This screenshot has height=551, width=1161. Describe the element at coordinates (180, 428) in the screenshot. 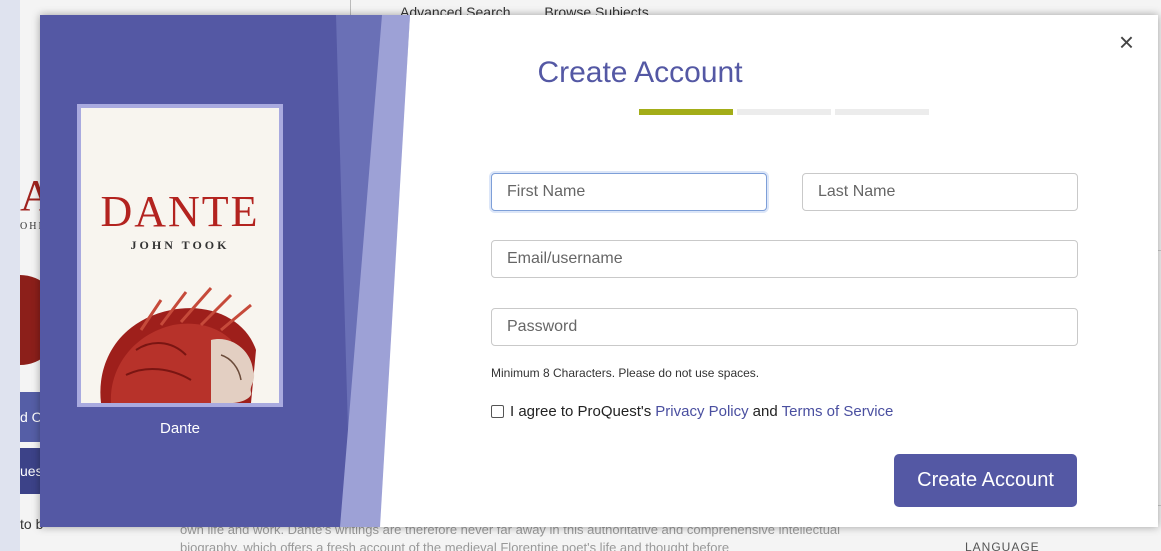

I see `book-caption: Dante` at that location.